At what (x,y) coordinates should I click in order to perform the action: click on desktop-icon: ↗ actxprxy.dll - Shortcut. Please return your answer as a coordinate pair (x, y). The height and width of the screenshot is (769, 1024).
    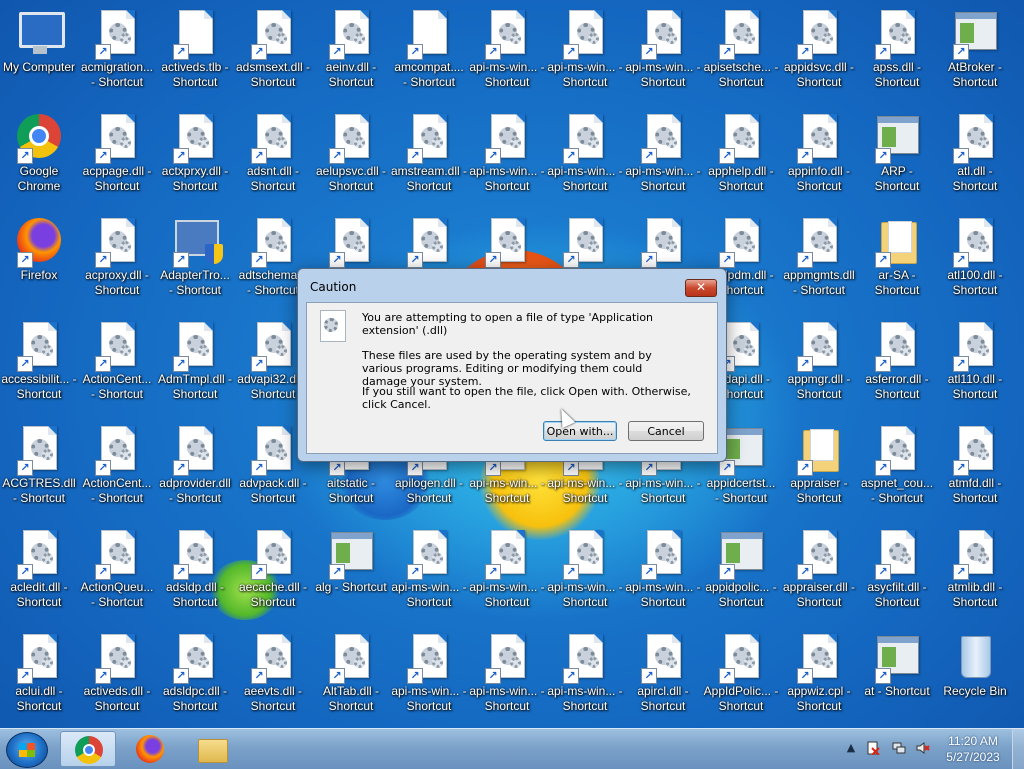
    Looking at the image, I should click on (195, 158).